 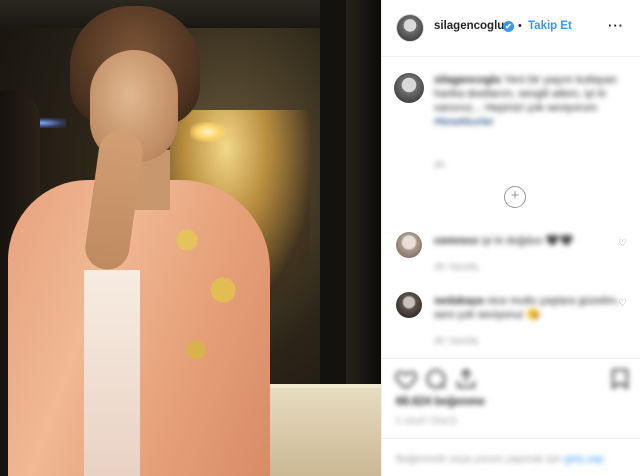 What do you see at coordinates (333, 200) in the screenshot?
I see `photo-pillar` at bounding box center [333, 200].